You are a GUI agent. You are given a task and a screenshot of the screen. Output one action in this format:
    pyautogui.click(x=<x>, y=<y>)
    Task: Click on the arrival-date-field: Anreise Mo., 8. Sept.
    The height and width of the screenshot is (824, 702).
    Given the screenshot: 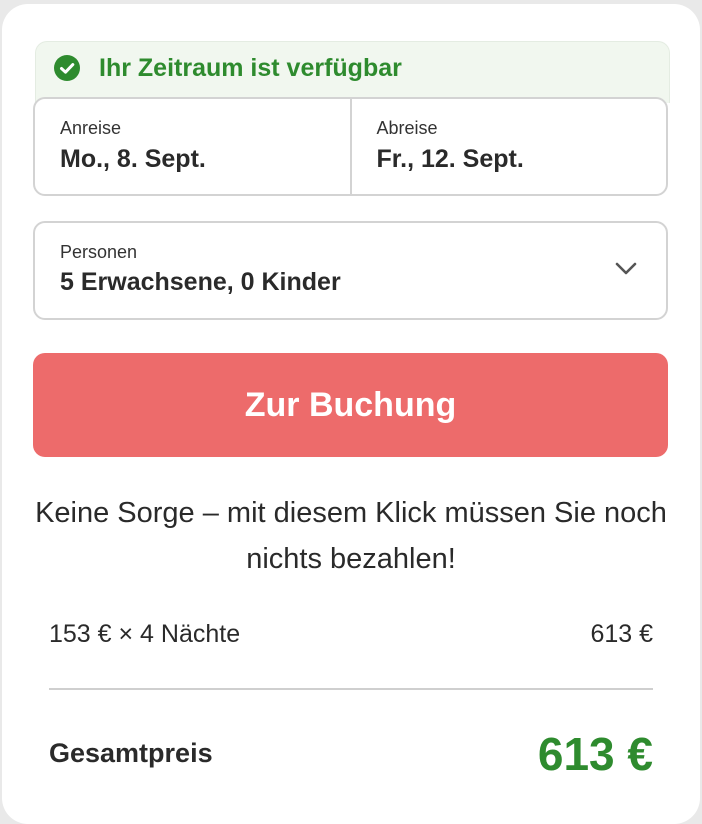 What is the action you would take?
    pyautogui.click(x=192, y=146)
    